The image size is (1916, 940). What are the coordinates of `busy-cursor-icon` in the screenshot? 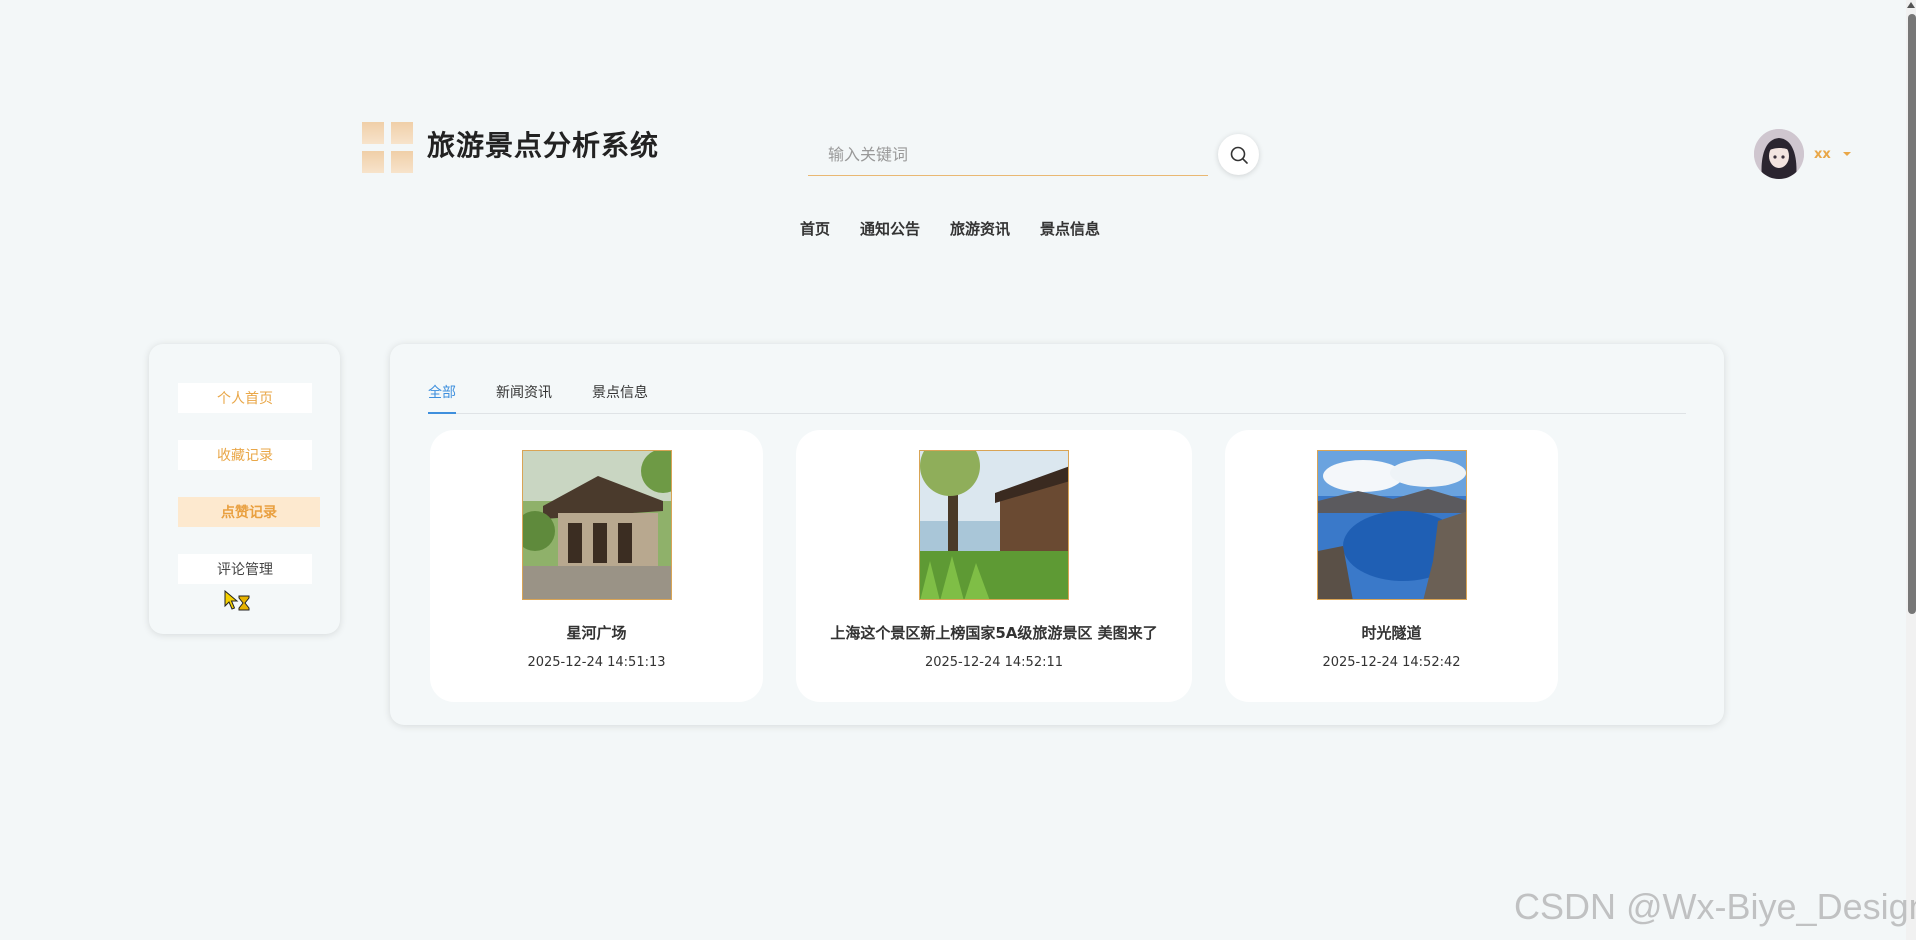 It's located at (237, 600).